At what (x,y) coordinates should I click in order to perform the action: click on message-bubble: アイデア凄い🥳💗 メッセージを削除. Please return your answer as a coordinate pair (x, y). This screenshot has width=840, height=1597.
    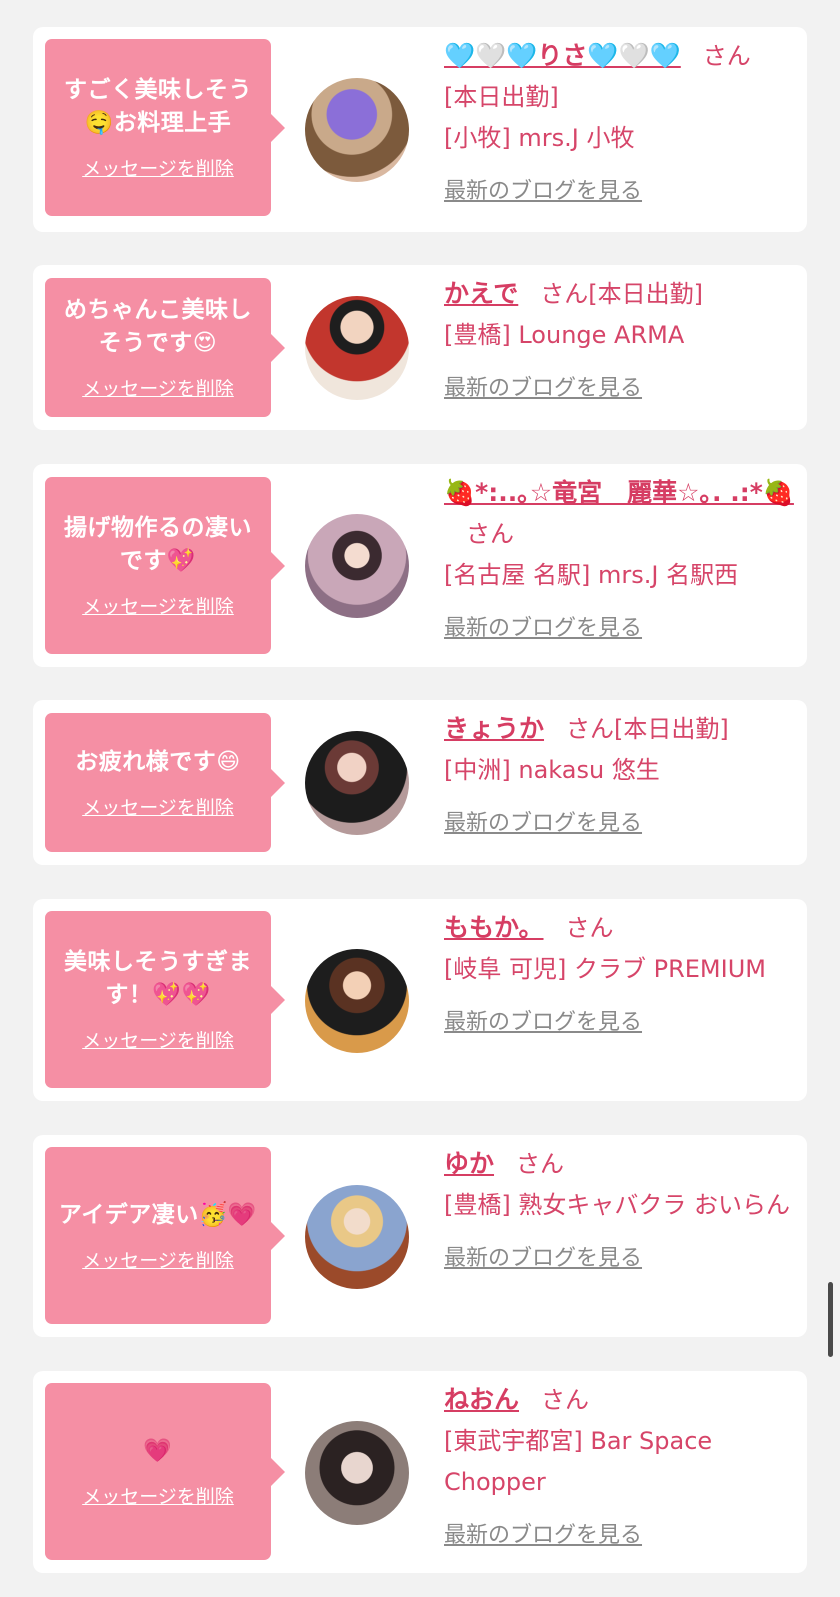
    Looking at the image, I should click on (165, 1235).